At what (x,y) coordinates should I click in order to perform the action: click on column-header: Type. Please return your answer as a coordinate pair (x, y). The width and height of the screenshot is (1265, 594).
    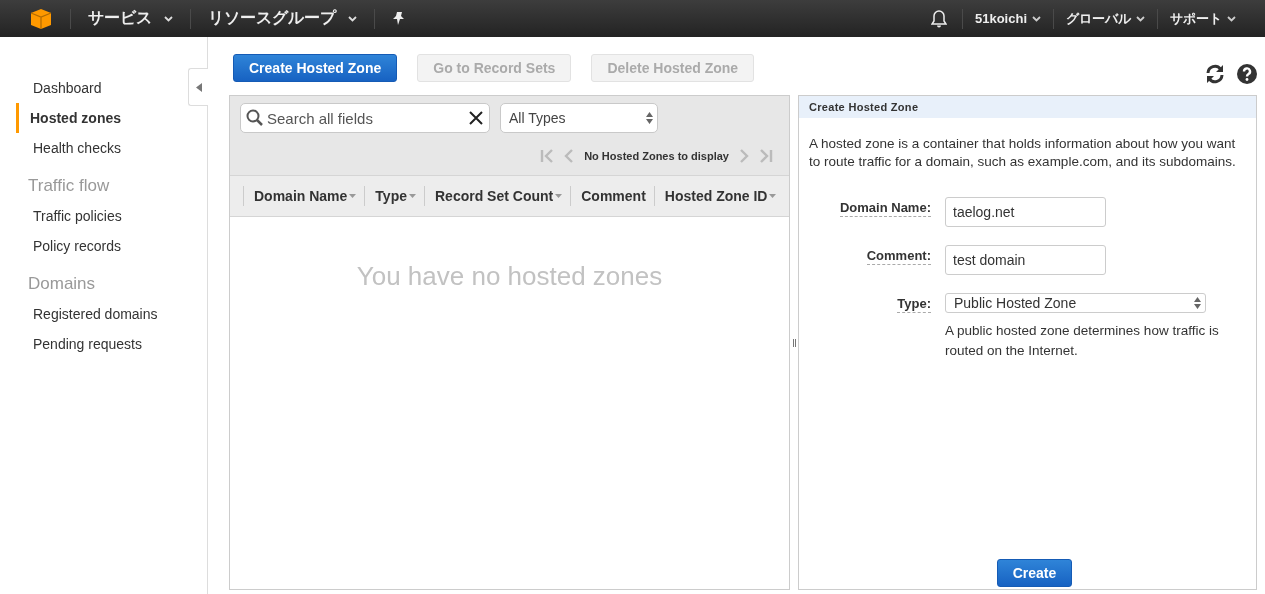
    Looking at the image, I should click on (394, 196).